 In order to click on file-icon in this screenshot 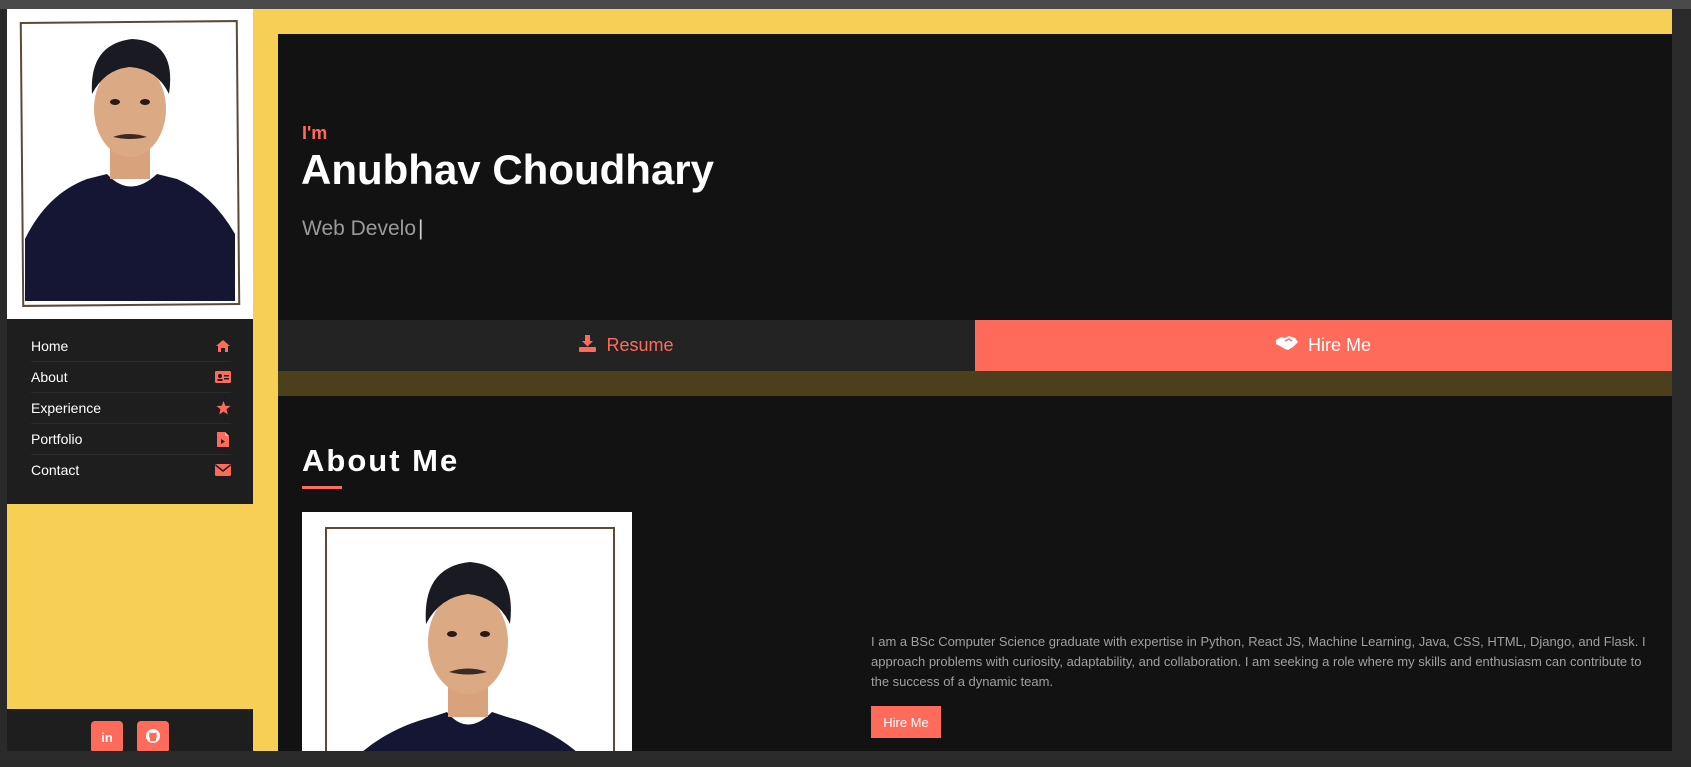, I will do `click(223, 439)`.